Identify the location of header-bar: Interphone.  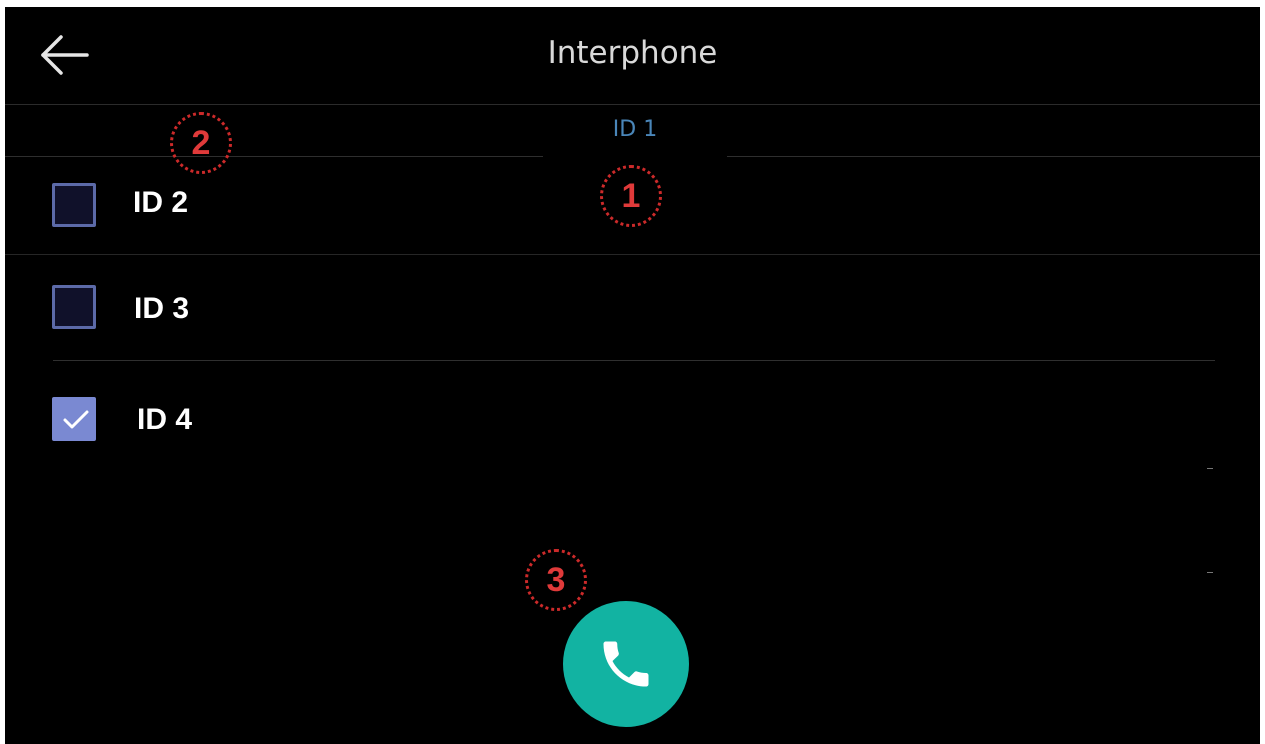
(632, 56).